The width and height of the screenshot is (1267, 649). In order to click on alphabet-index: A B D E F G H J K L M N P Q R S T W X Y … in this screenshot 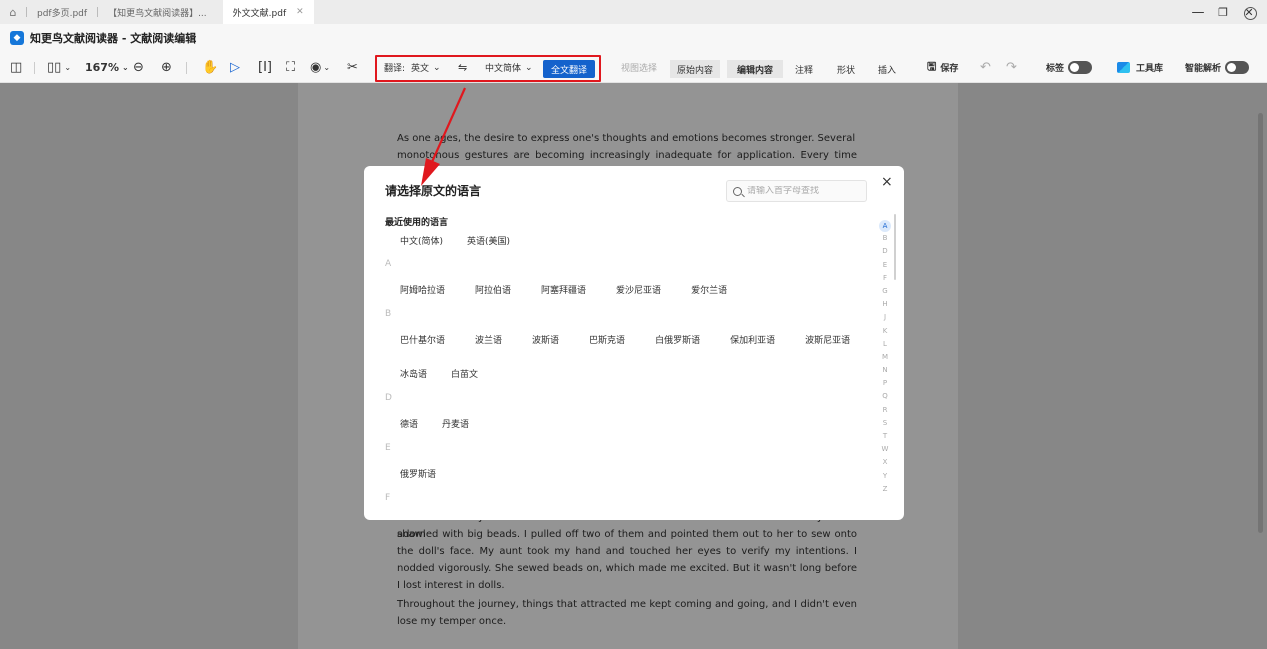, I will do `click(885, 357)`.